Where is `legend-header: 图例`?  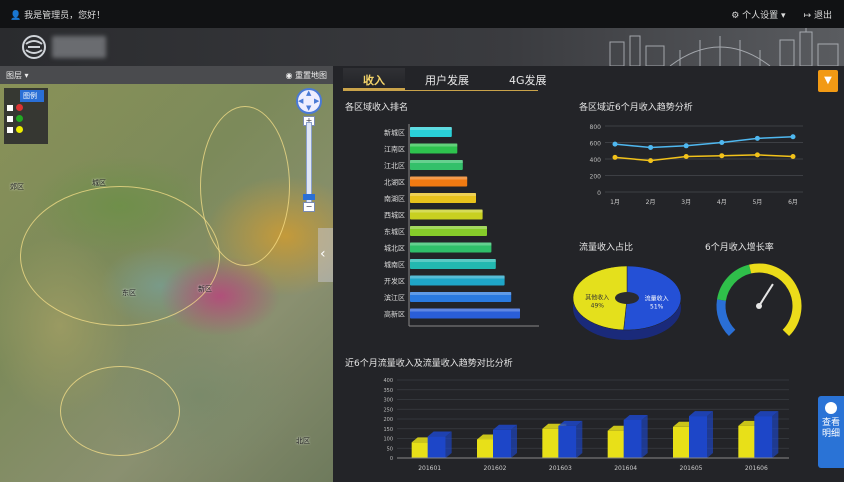
legend-header: 图例 is located at coordinates (32, 96).